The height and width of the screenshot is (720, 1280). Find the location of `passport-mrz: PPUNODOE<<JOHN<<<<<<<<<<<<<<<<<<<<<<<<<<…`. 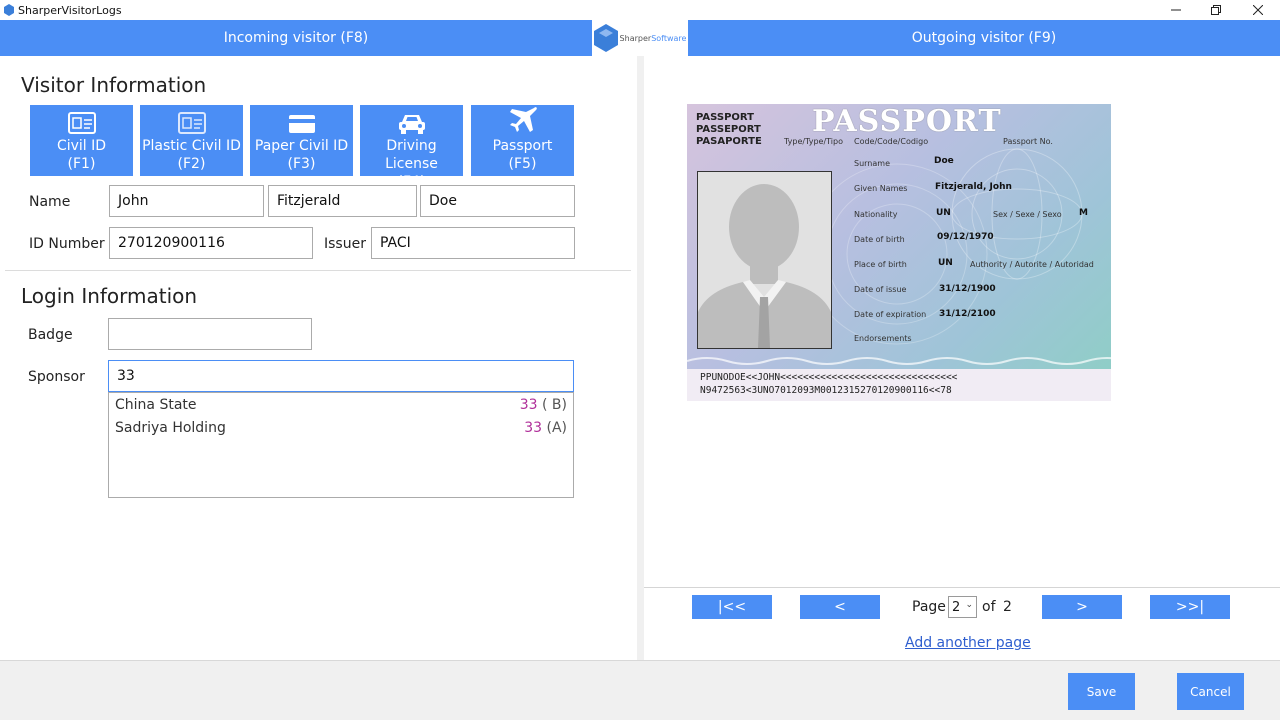

passport-mrz: PPUNODOE<<JOHN<<<<<<<<<<<<<<<<<<<<<<<<<<… is located at coordinates (899, 385).